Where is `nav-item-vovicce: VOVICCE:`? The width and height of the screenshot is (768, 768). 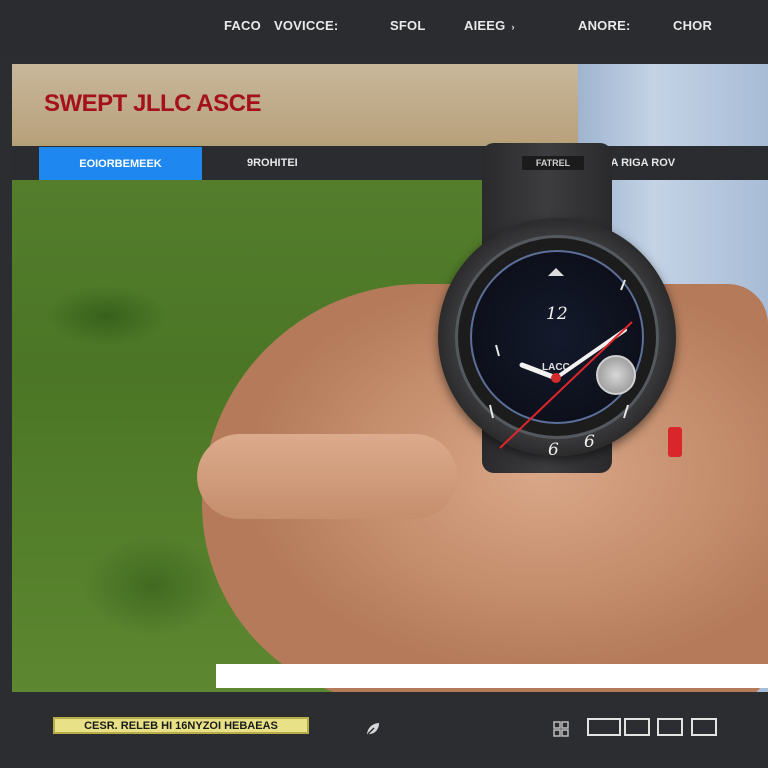 nav-item-vovicce: VOVICCE: is located at coordinates (306, 25).